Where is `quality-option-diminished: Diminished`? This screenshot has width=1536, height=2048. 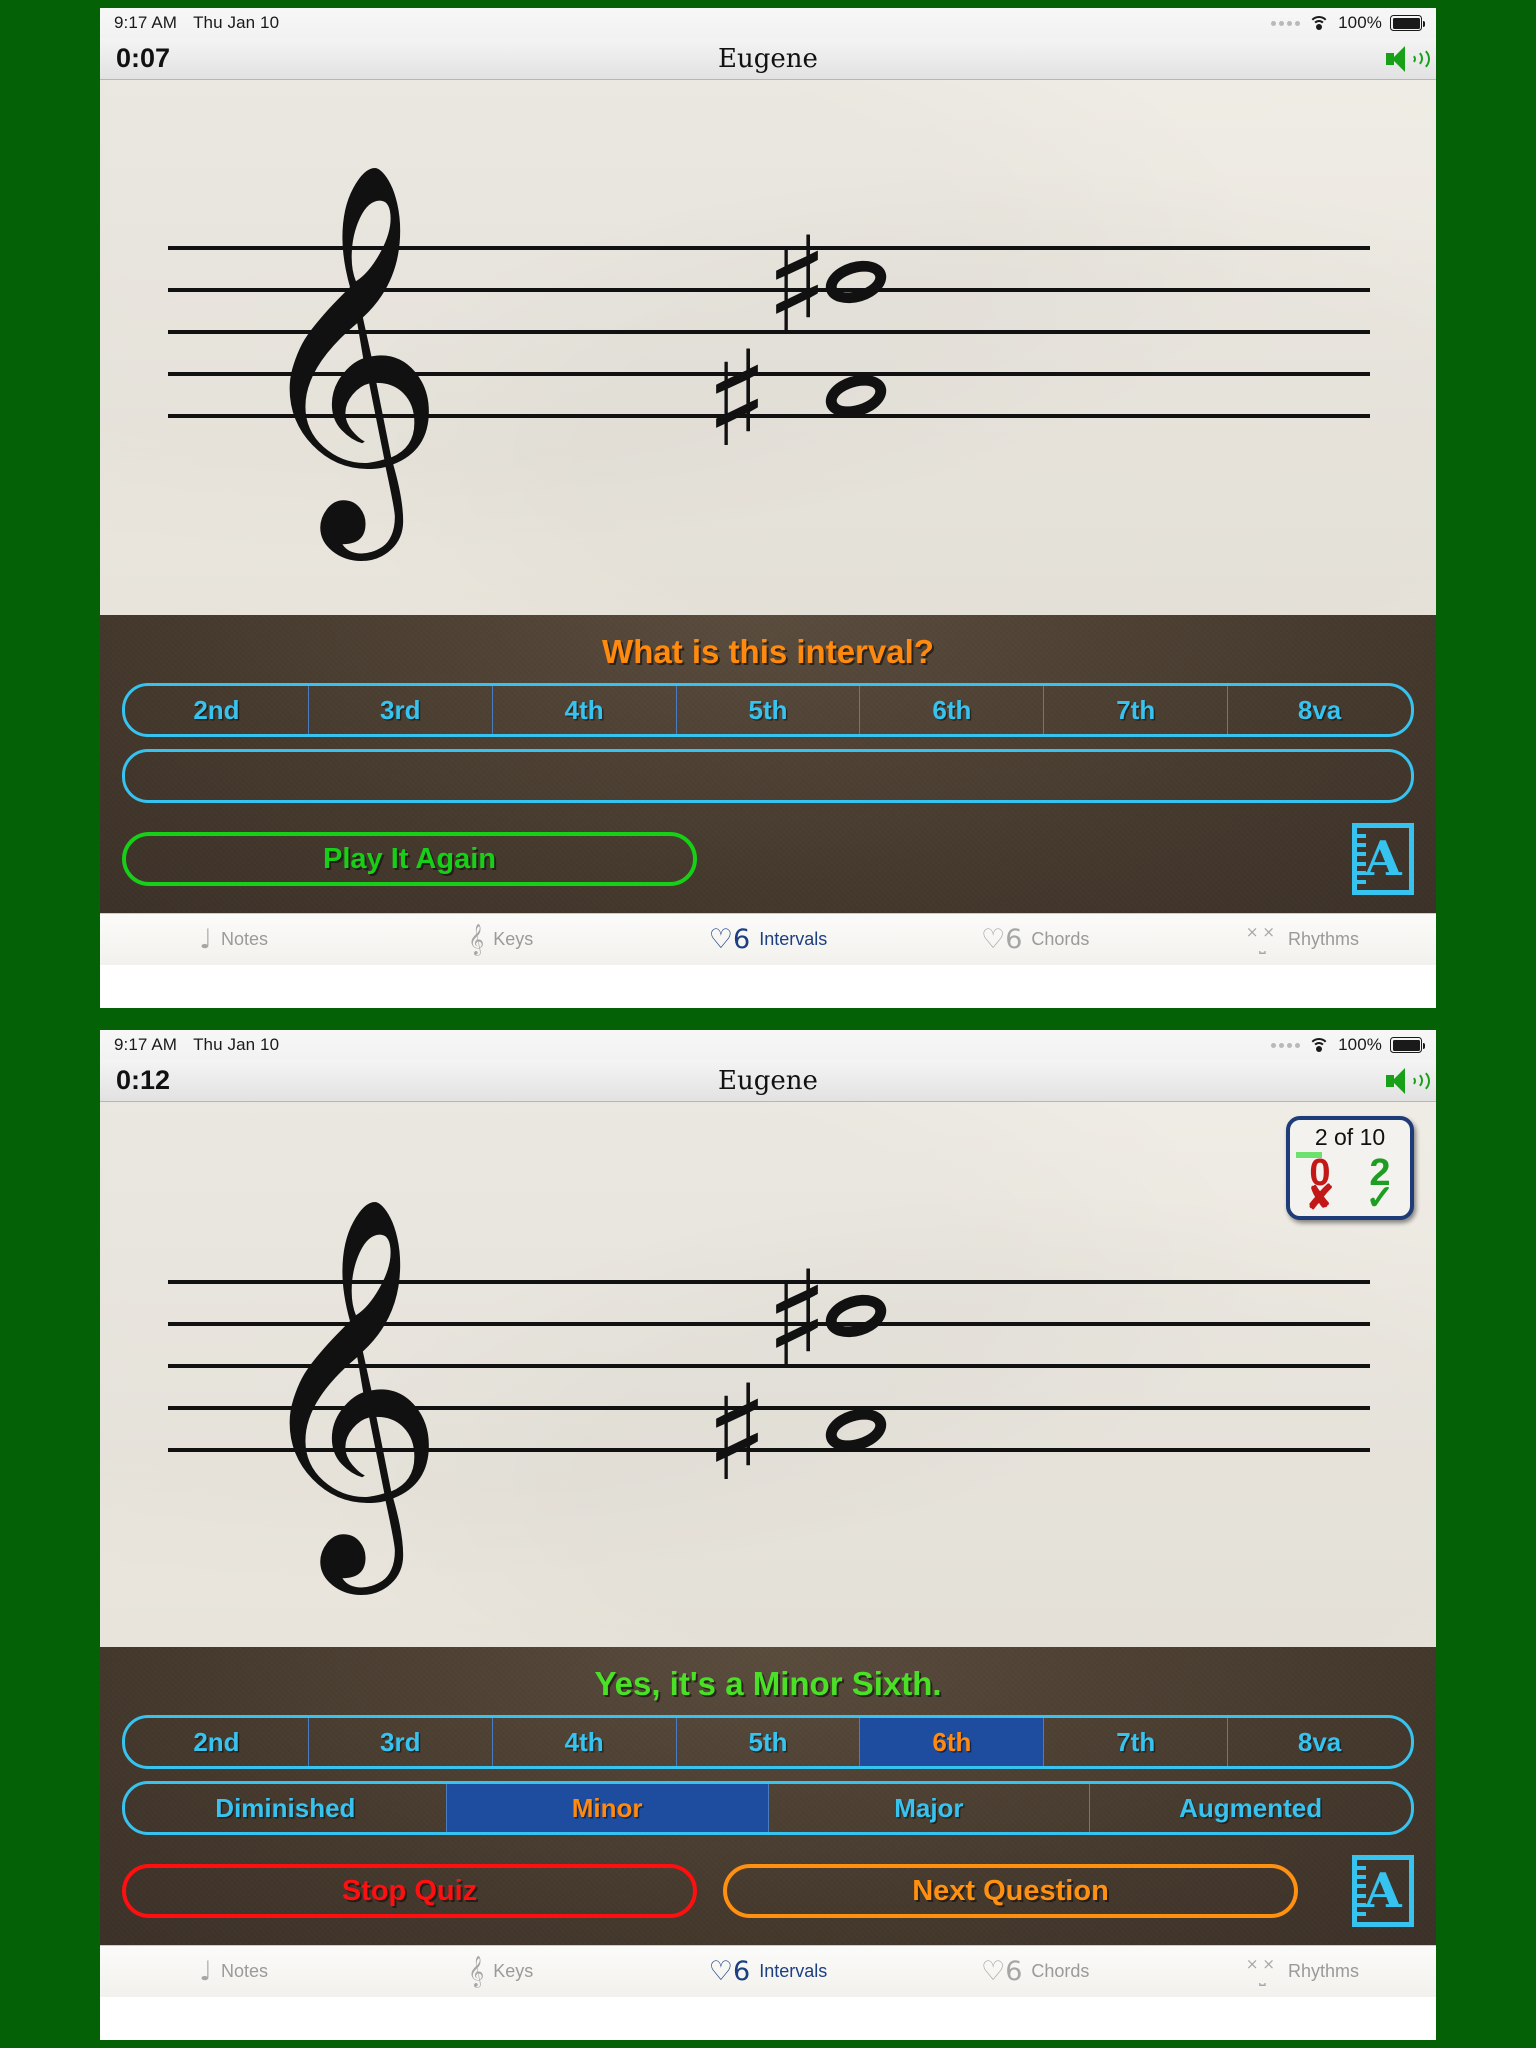
quality-option-diminished: Diminished is located at coordinates (286, 1808).